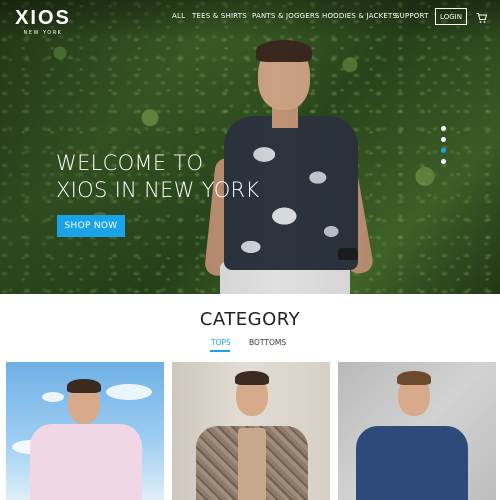 Image resolution: width=500 pixels, height=500 pixels. I want to click on cart-icon, so click(482, 18).